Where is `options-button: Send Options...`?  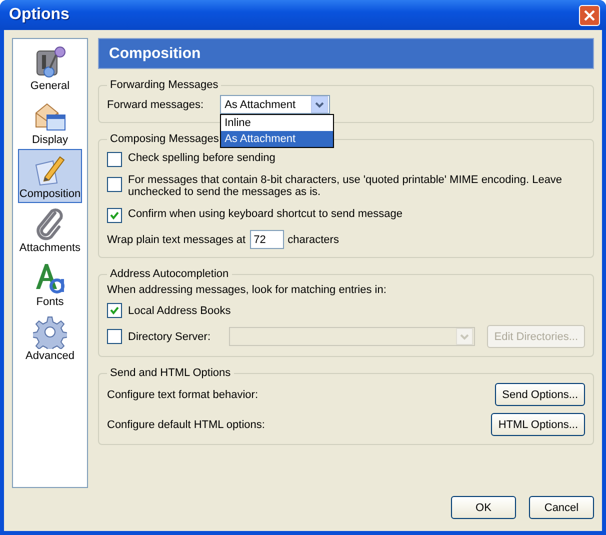
options-button: Send Options... is located at coordinates (540, 394).